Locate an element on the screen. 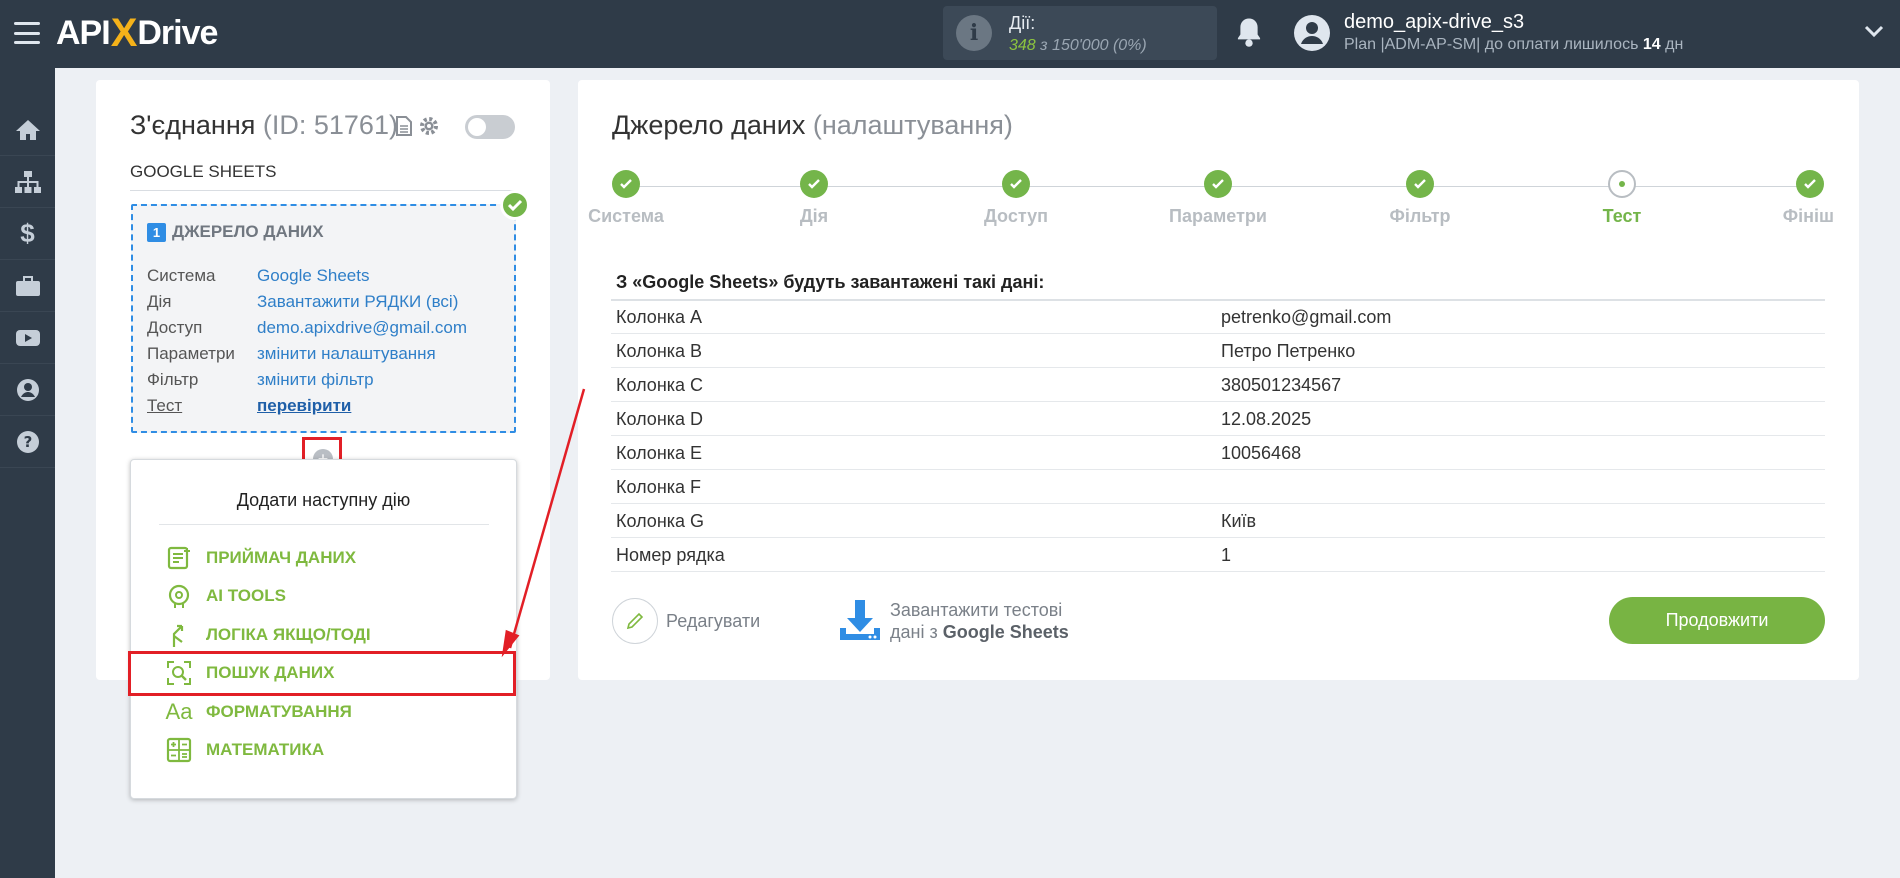  dollar-icon: $ is located at coordinates (27, 233).